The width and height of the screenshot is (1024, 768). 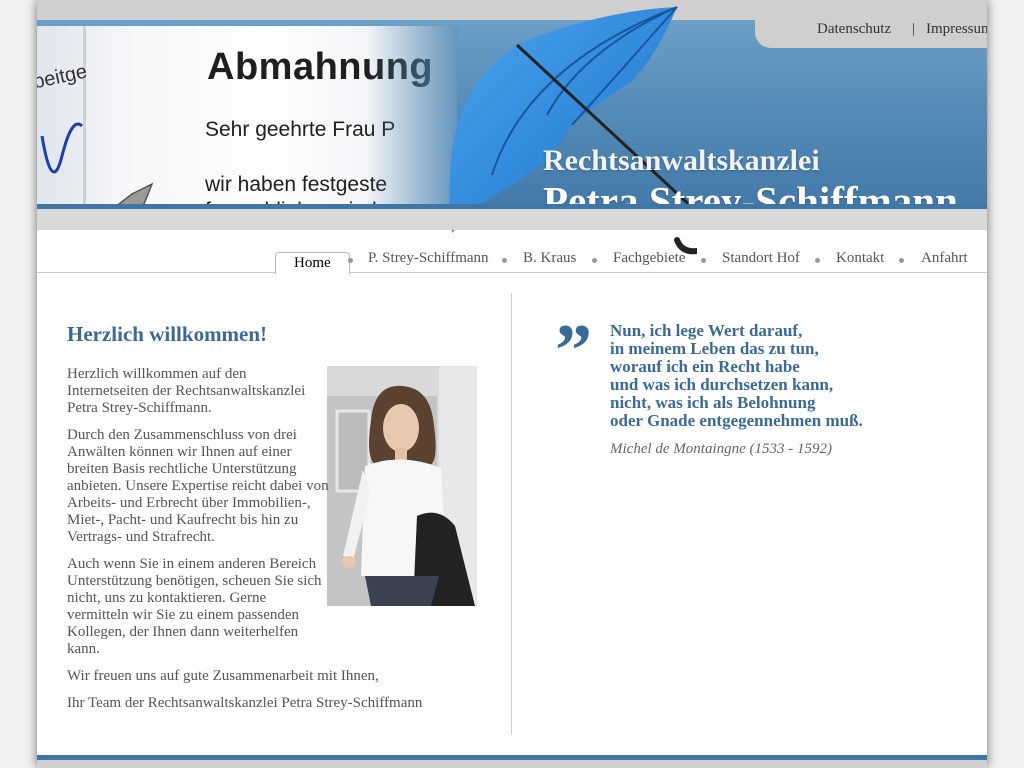 I want to click on banner-band, so click(x=512, y=217).